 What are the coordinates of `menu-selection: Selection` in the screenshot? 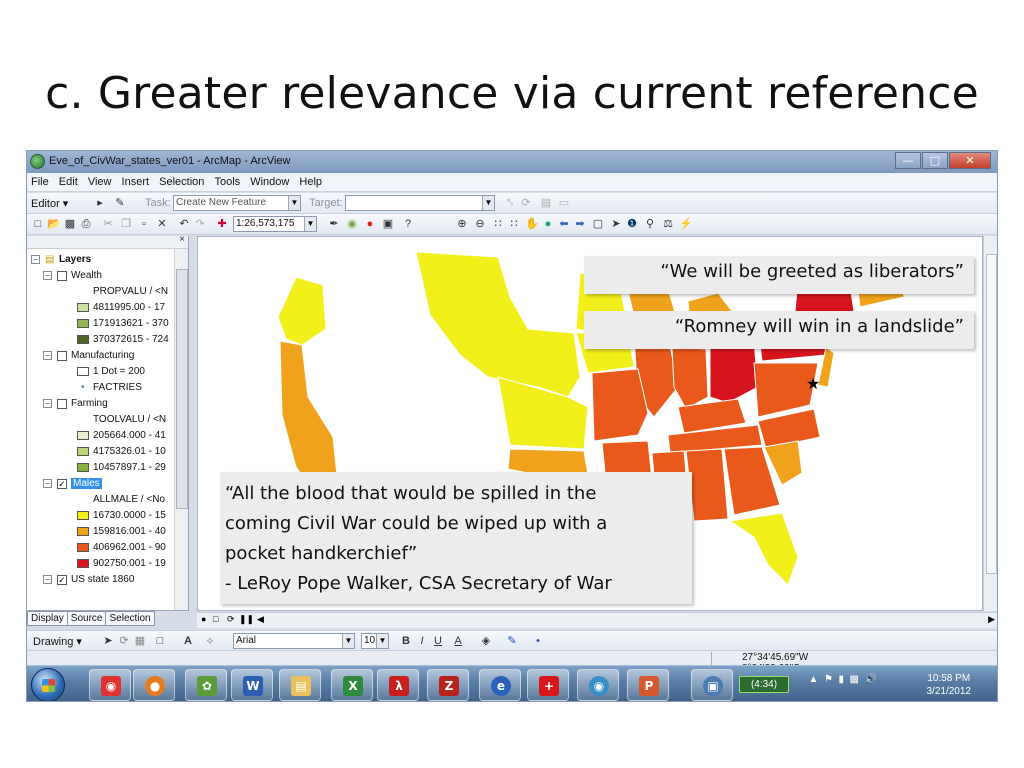 It's located at (181, 180).